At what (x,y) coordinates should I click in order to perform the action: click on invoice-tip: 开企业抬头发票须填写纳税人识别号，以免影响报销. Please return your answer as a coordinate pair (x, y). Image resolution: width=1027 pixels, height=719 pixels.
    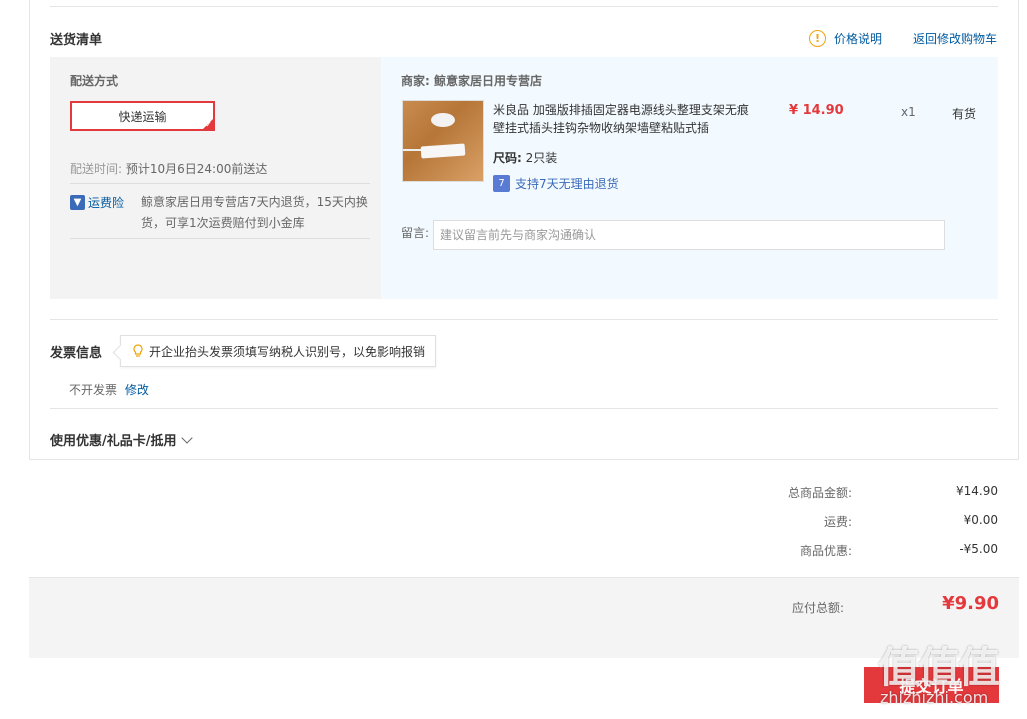
    Looking at the image, I should click on (278, 351).